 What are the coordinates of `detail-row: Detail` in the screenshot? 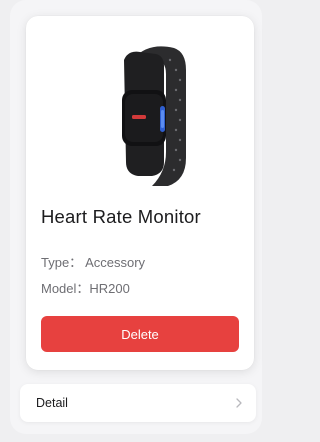 It's located at (138, 403).